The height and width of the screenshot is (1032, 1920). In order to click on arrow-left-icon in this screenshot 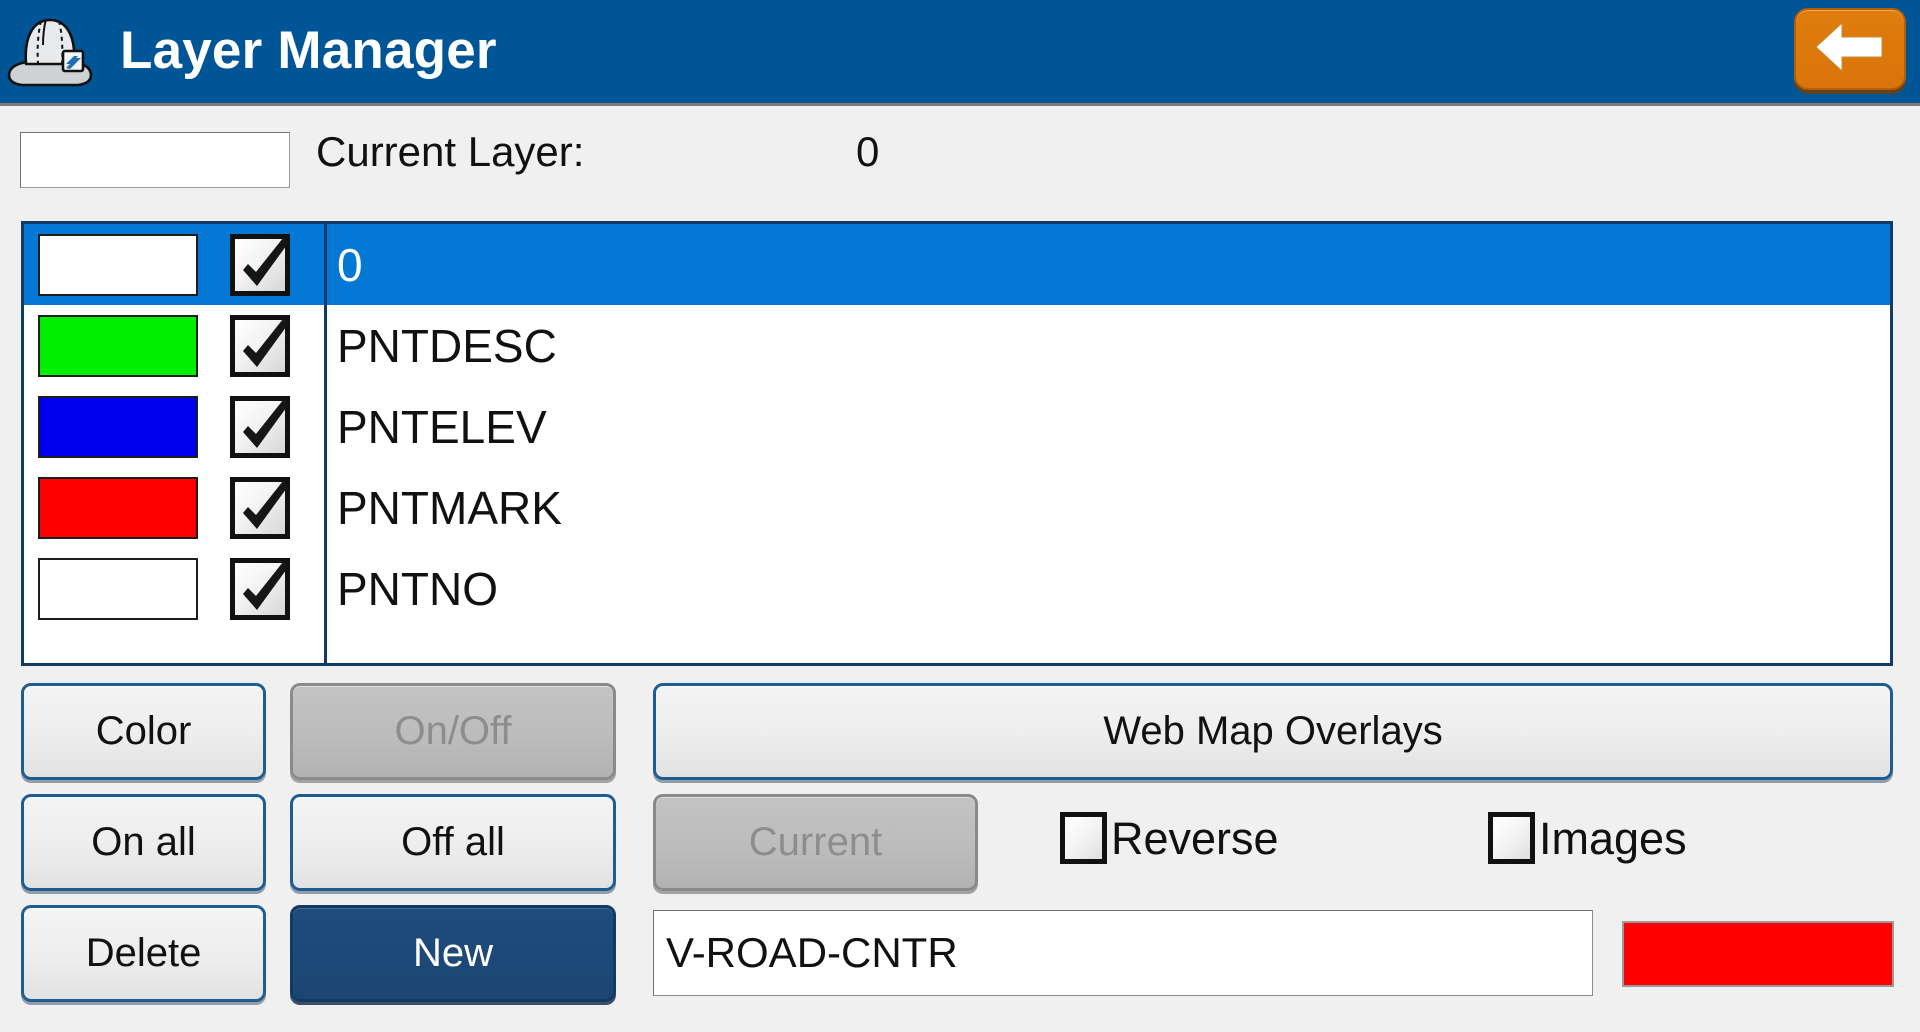, I will do `click(1850, 49)`.